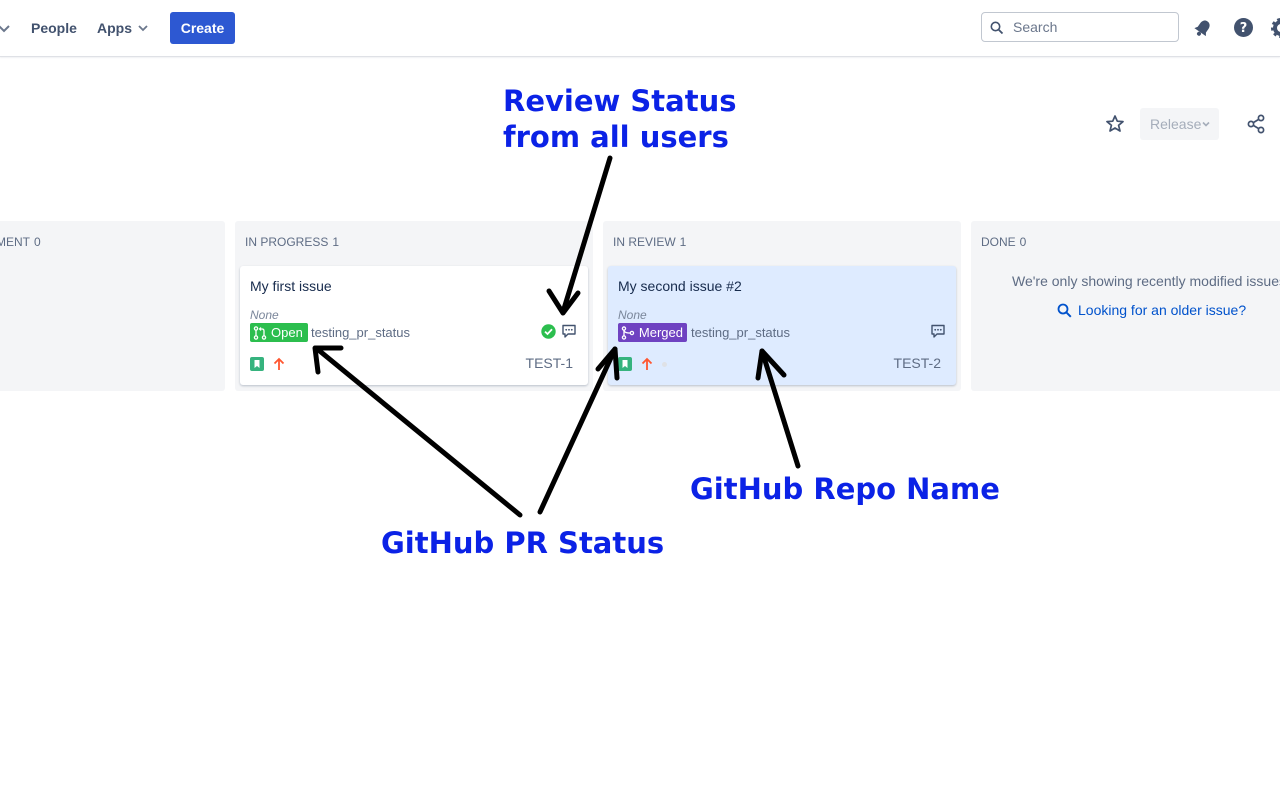 Image resolution: width=1280 pixels, height=800 pixels. What do you see at coordinates (623, 119) in the screenshot?
I see `annotation-review-status: Review Status from all users` at bounding box center [623, 119].